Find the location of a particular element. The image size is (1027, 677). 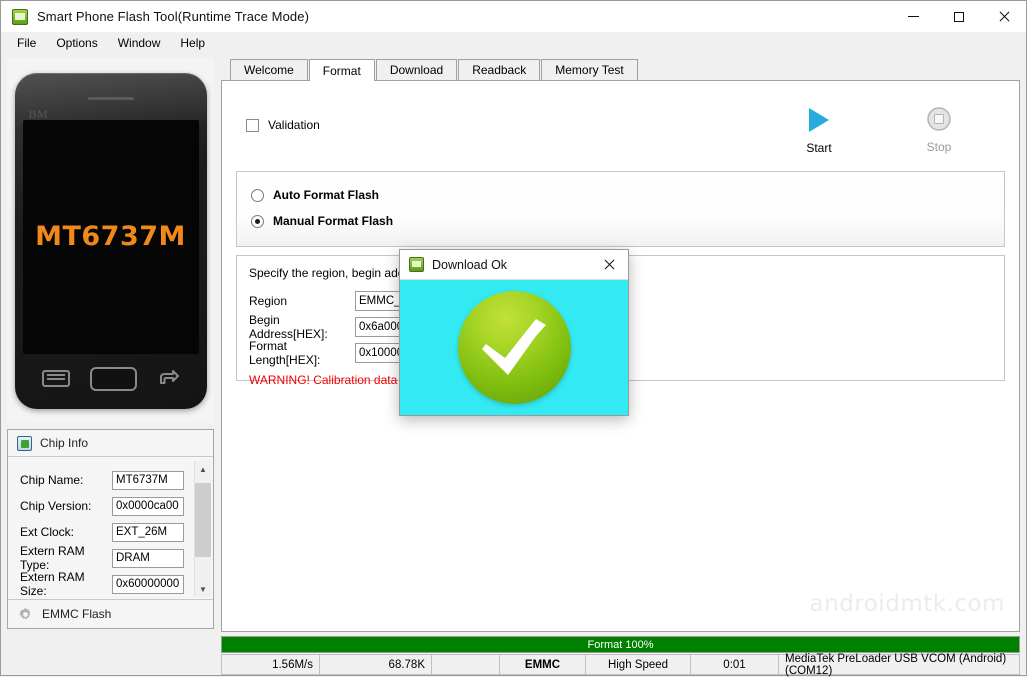

extern-ram-type-label: Extern RAM Type: is located at coordinates (52, 558).